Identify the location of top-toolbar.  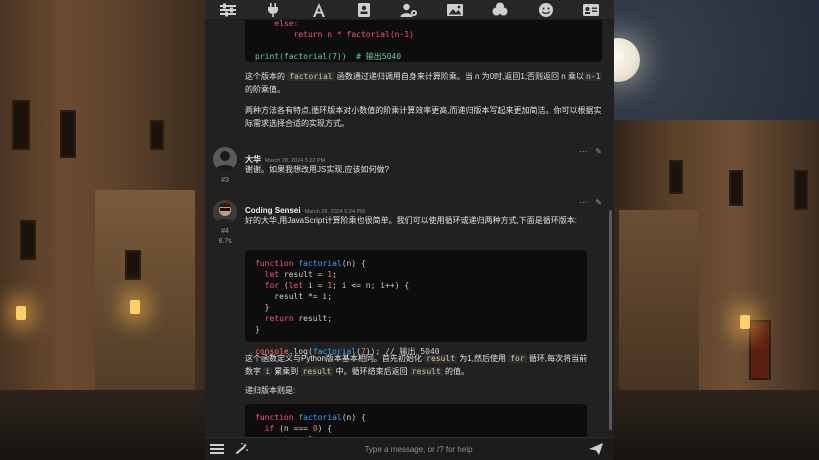
(409, 10).